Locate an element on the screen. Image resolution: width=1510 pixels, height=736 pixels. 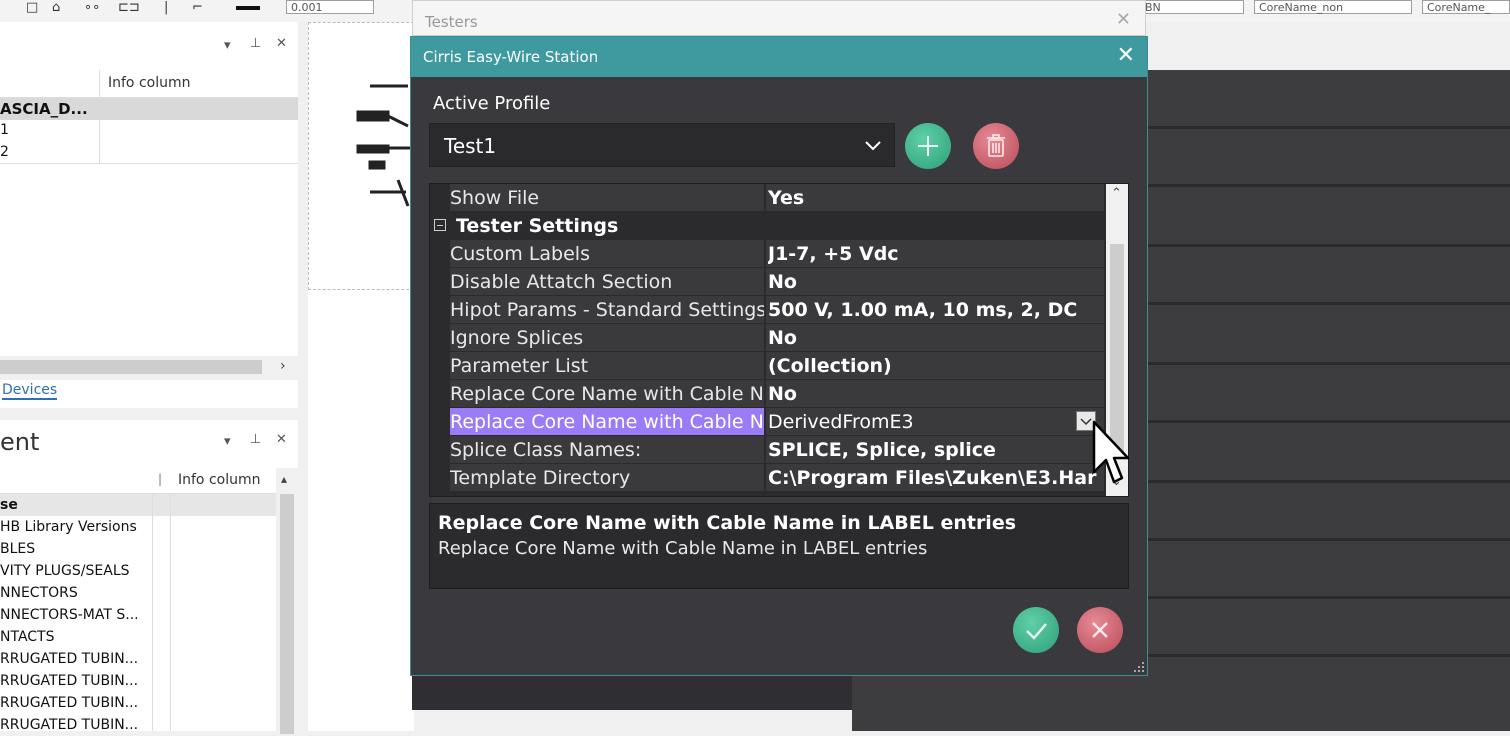
profile-value: Test1 is located at coordinates (470, 146).